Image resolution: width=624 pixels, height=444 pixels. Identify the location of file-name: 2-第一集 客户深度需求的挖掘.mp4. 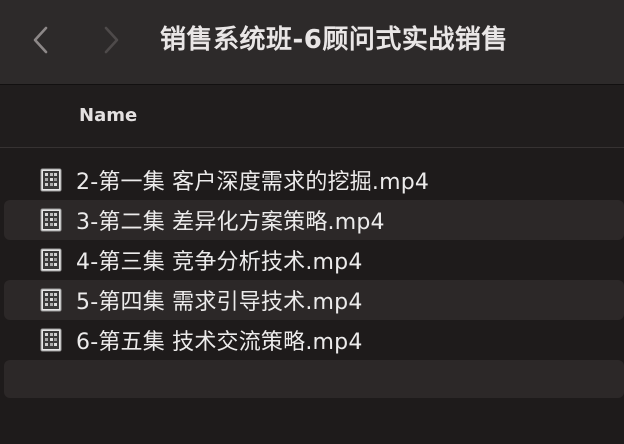
(253, 182).